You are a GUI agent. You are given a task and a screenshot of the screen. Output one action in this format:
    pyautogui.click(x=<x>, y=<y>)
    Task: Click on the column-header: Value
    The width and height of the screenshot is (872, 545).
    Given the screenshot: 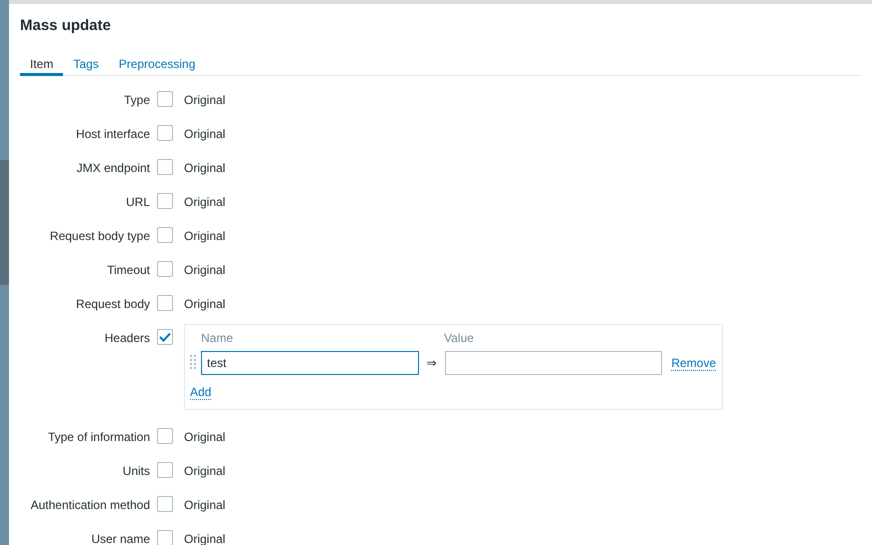 What is the action you would take?
    pyautogui.click(x=459, y=338)
    